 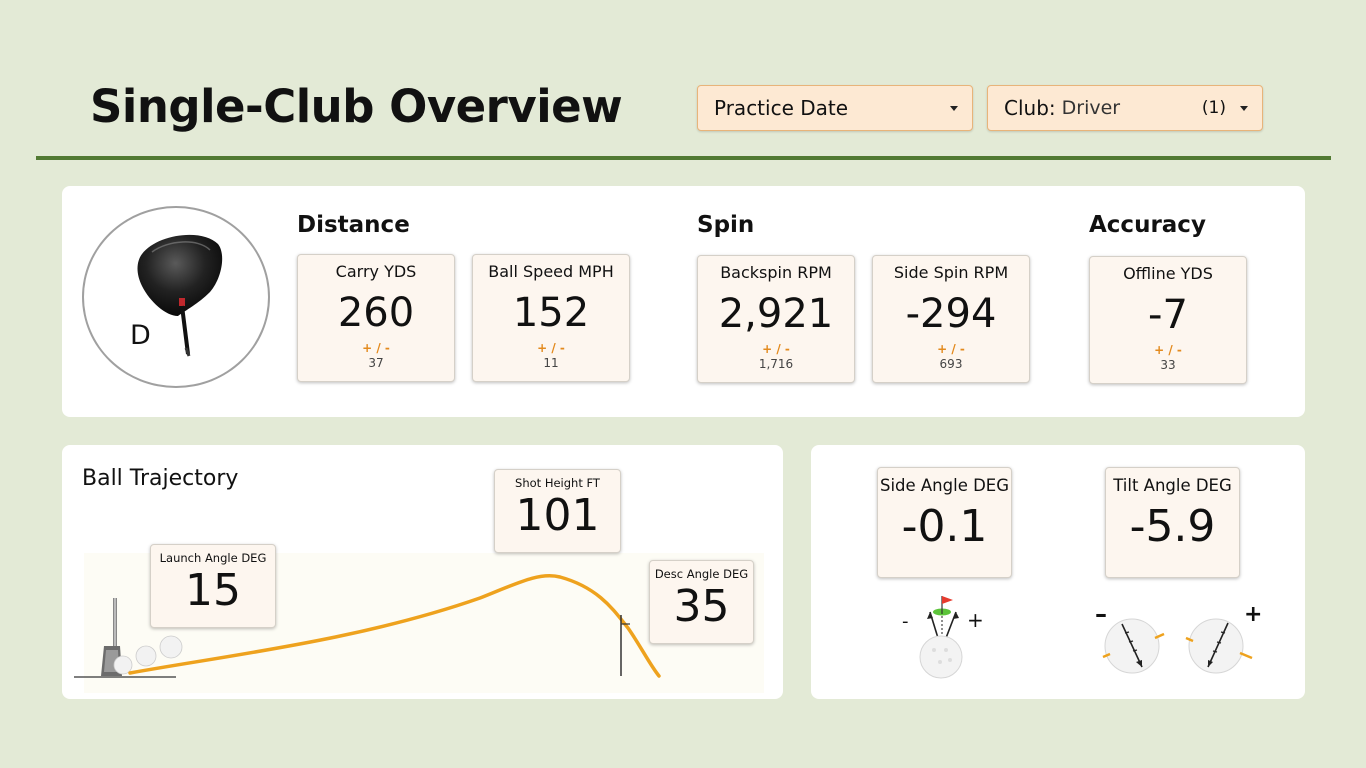 What do you see at coordinates (701, 574) in the screenshot?
I see `descent-angle-label: Desc Angle DEG` at bounding box center [701, 574].